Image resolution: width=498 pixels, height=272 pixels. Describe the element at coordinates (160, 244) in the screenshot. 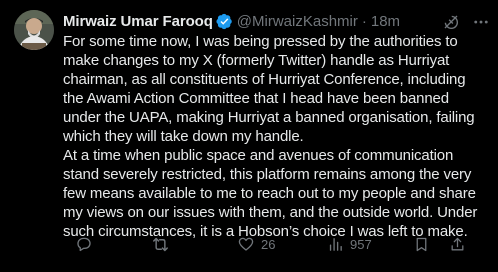

I see `retweet-icon` at that location.